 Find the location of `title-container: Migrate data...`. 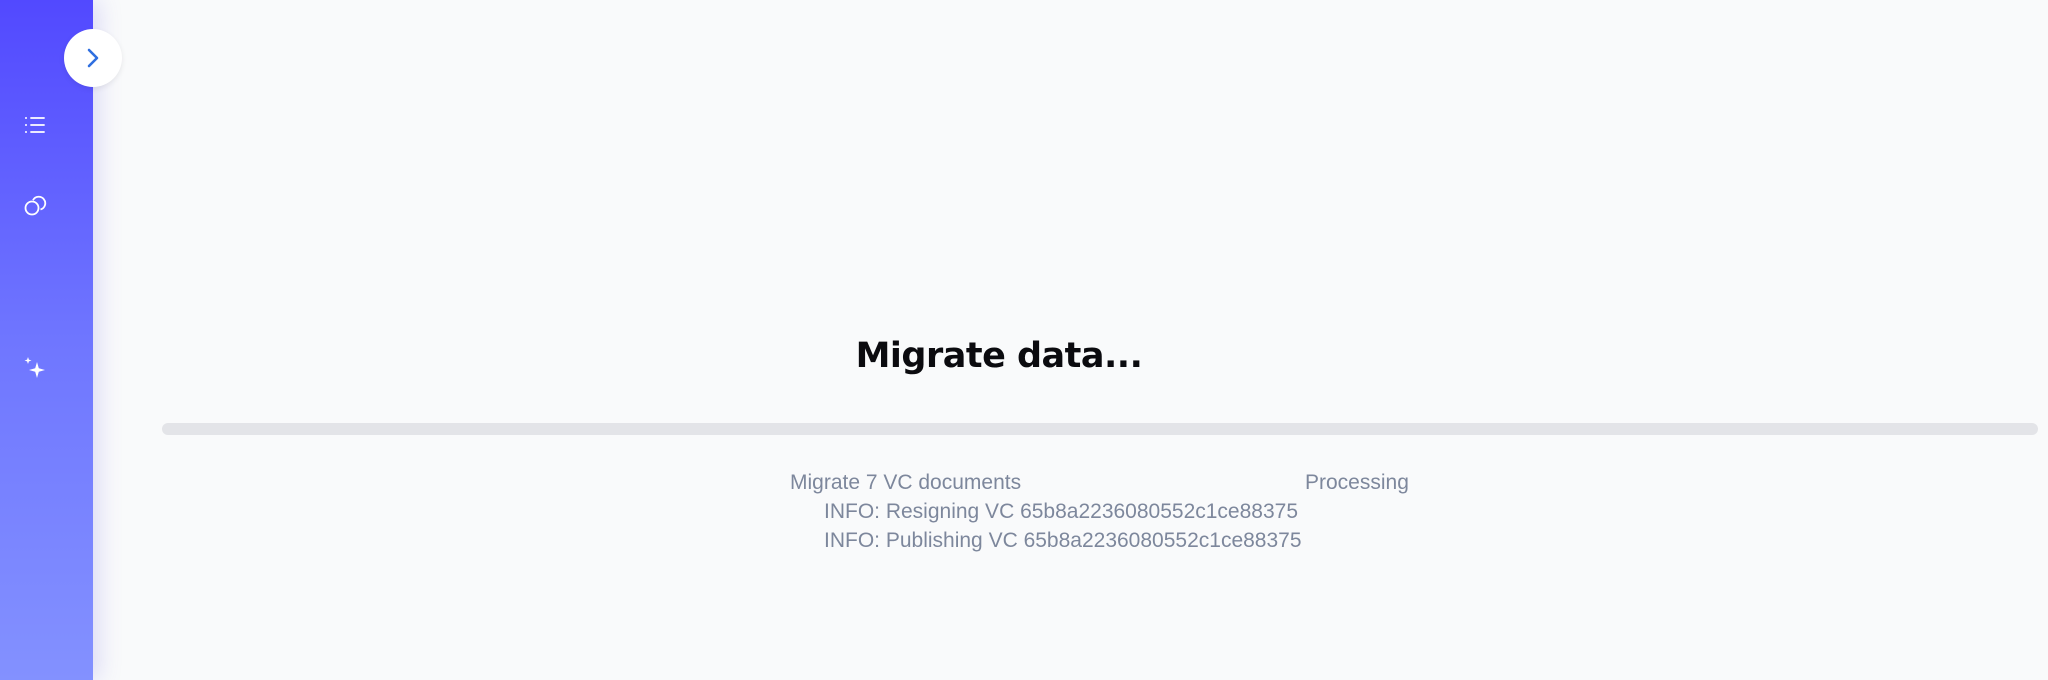

title-container: Migrate data... is located at coordinates (999, 356).